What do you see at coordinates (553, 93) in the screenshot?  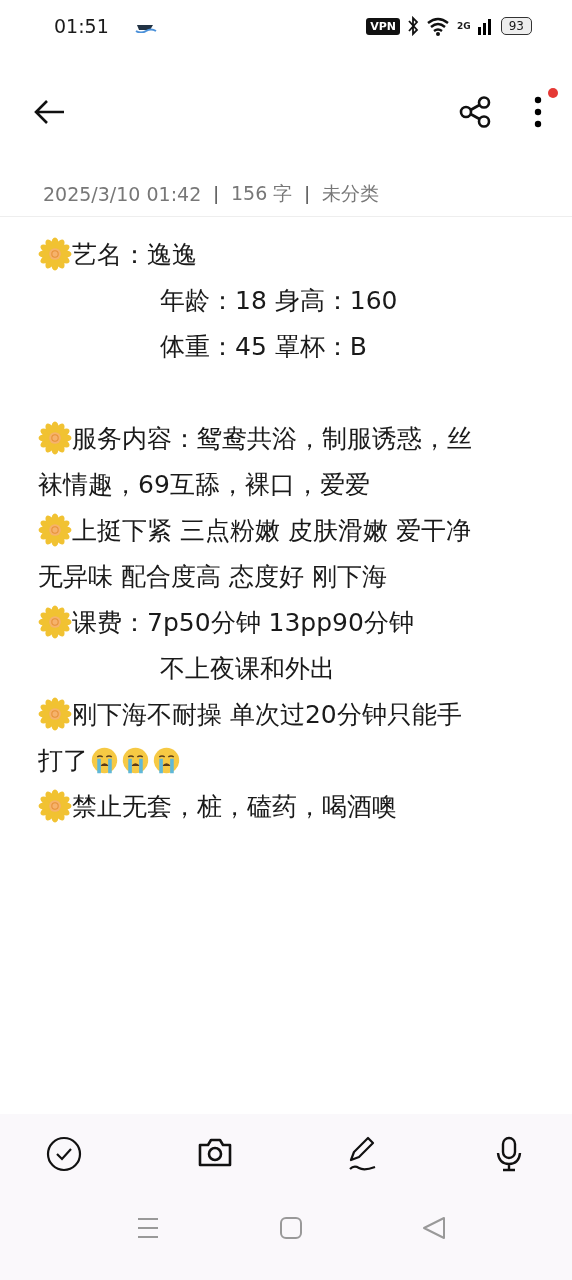 I see `notification-dot` at bounding box center [553, 93].